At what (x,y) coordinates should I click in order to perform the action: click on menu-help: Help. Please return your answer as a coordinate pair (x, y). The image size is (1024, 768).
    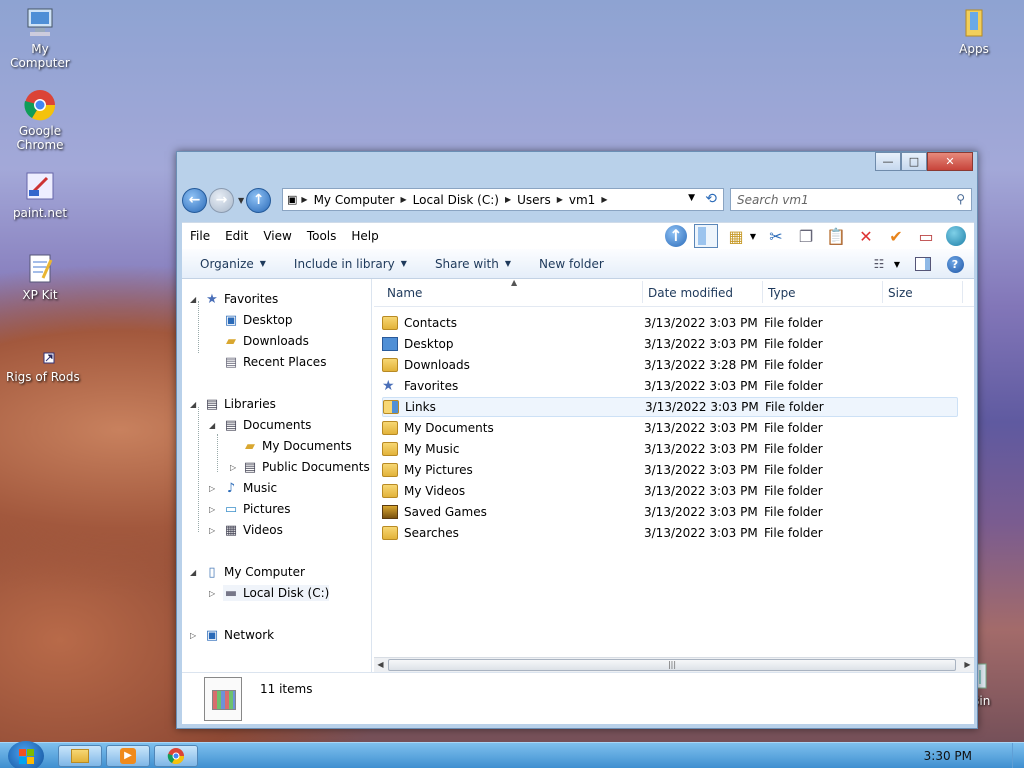
    Looking at the image, I should click on (364, 236).